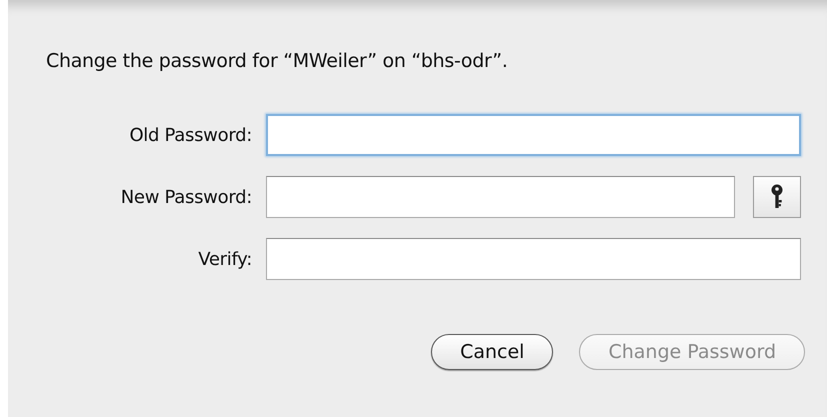 The image size is (827, 417). What do you see at coordinates (224, 259) in the screenshot?
I see `field-label: Verify:` at bounding box center [224, 259].